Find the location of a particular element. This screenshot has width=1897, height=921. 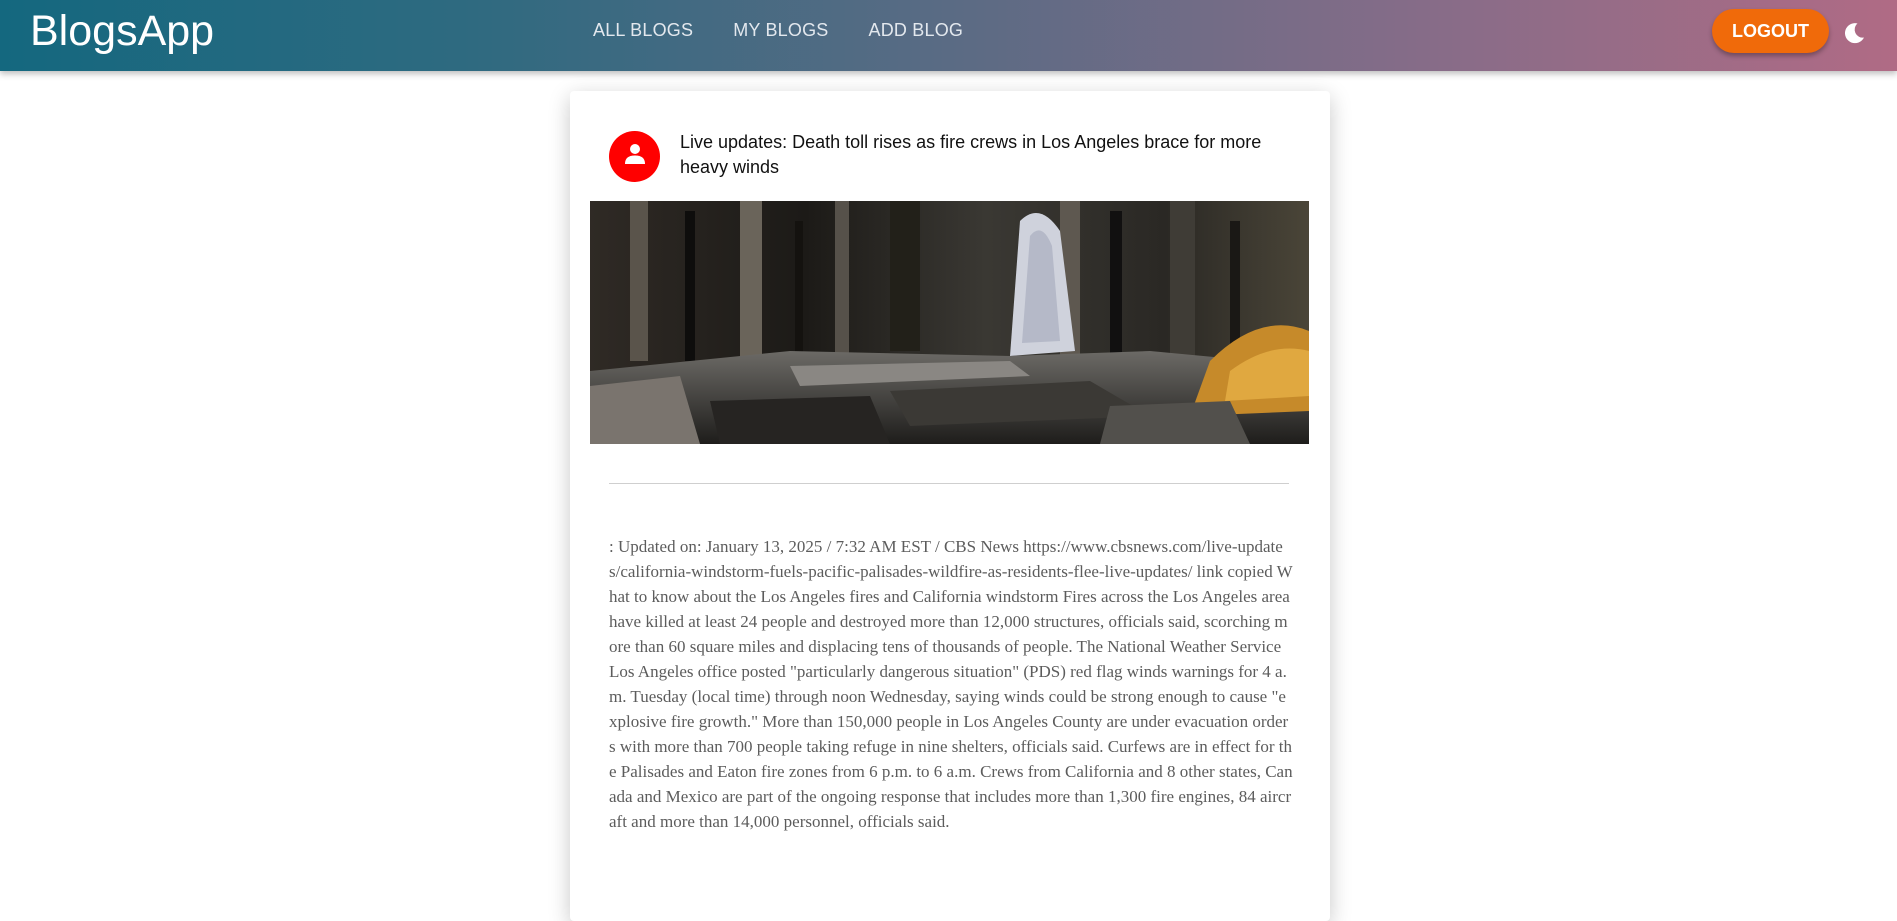

person-icon is located at coordinates (635, 156).